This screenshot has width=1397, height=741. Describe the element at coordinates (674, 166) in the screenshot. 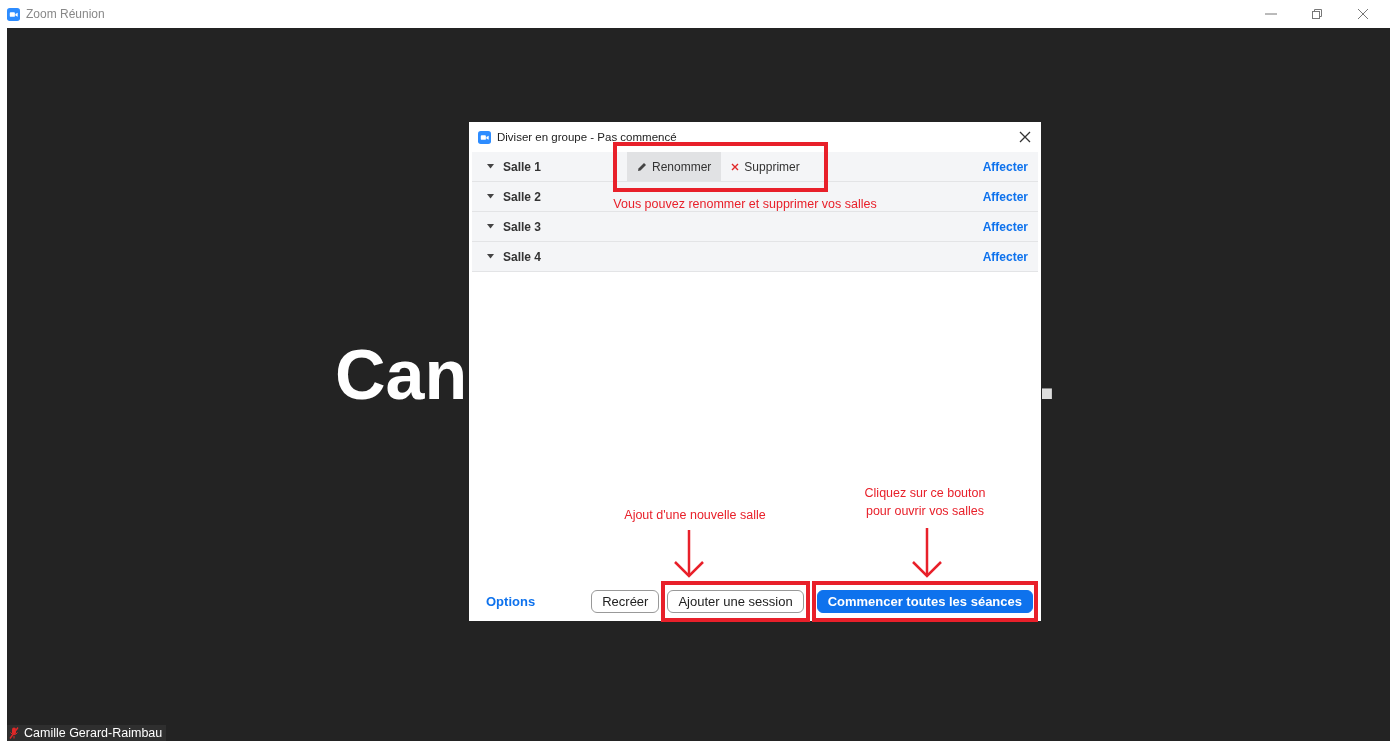

I see `rename-button: Renommer` at that location.